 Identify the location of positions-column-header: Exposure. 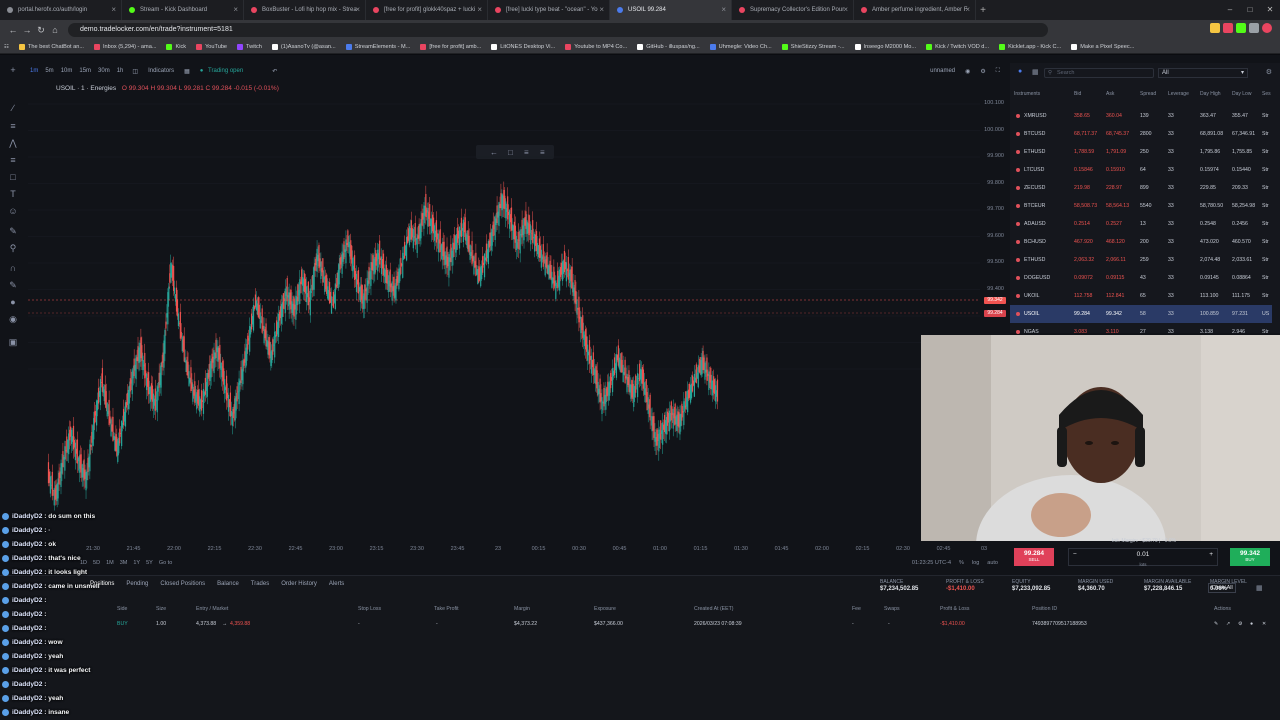
(605, 609).